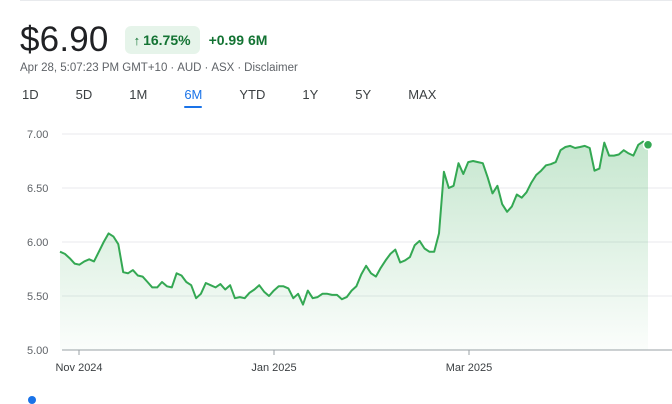 Image resolution: width=672 pixels, height=404 pixels. I want to click on y-tick-label: 6.50, so click(37, 189).